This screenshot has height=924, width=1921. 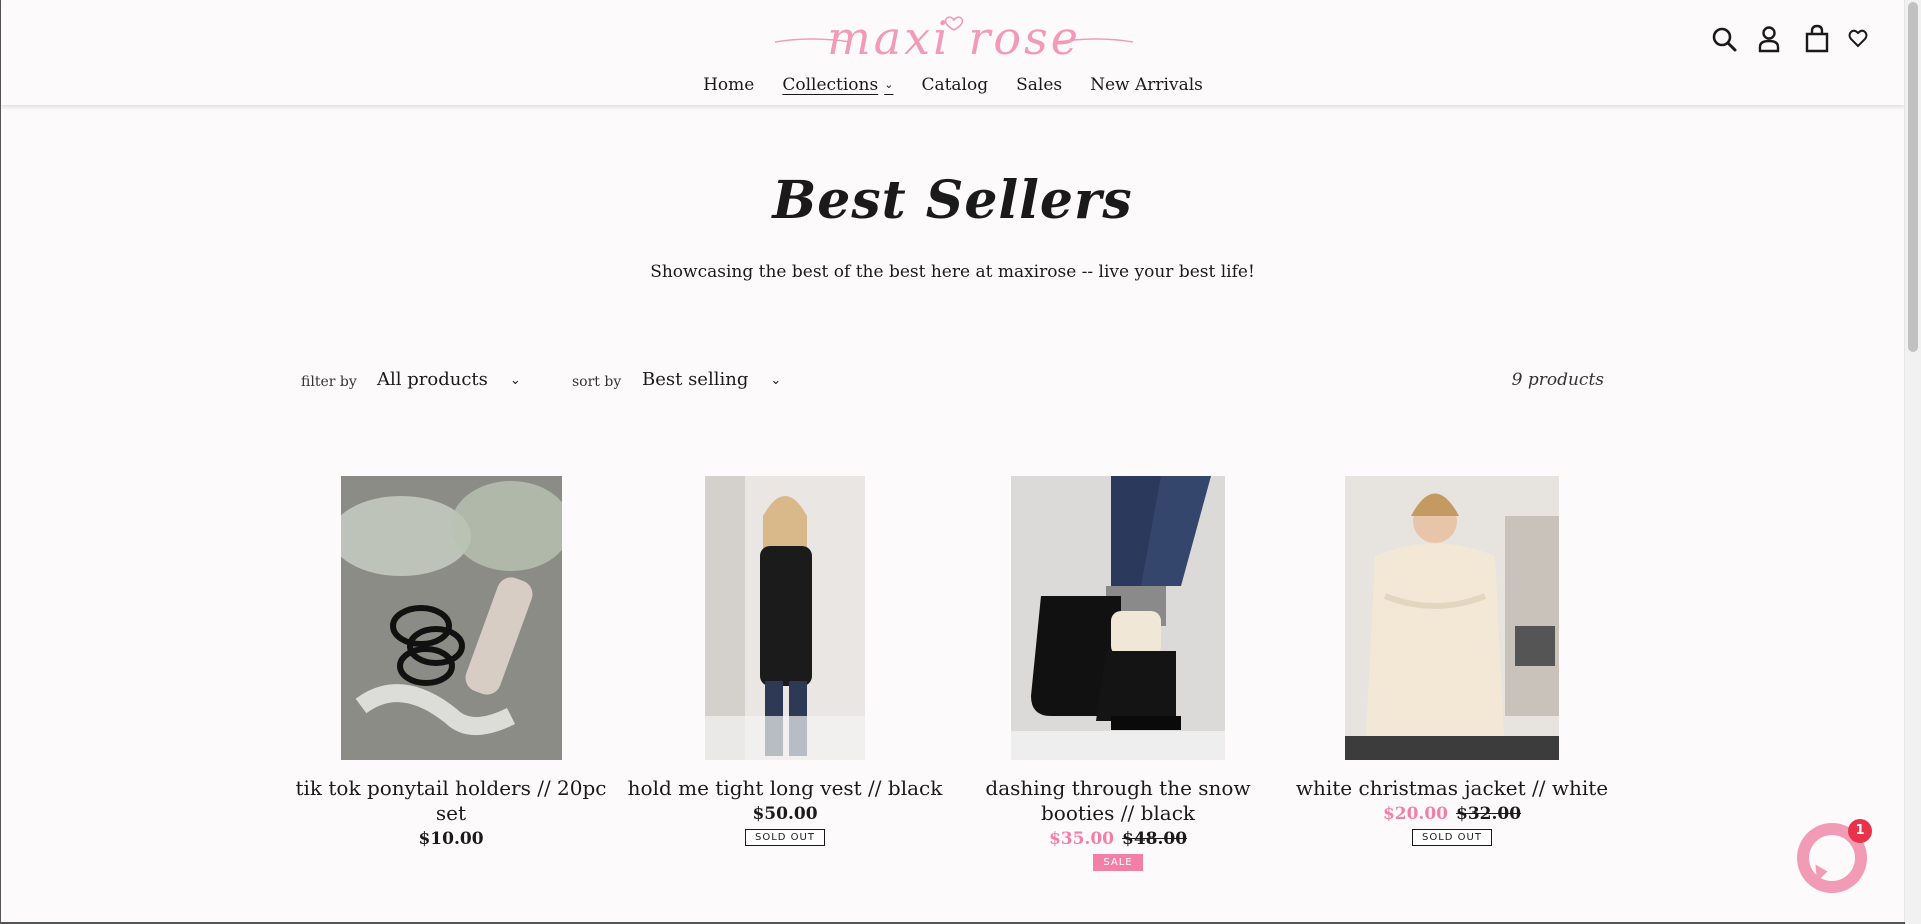 What do you see at coordinates (830, 85) in the screenshot?
I see `nav-collections-label: Collections` at bounding box center [830, 85].